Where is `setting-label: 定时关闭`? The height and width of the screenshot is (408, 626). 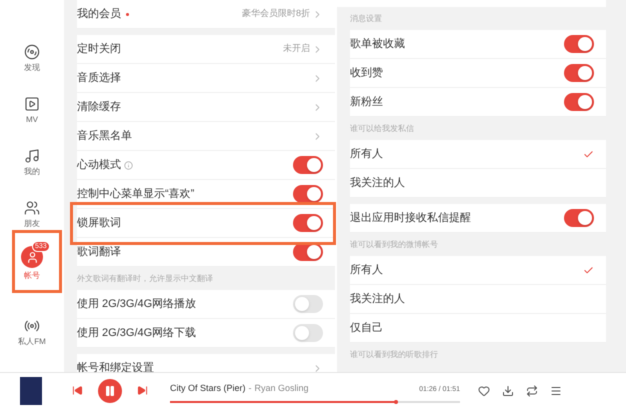 setting-label: 定时关闭 is located at coordinates (99, 49).